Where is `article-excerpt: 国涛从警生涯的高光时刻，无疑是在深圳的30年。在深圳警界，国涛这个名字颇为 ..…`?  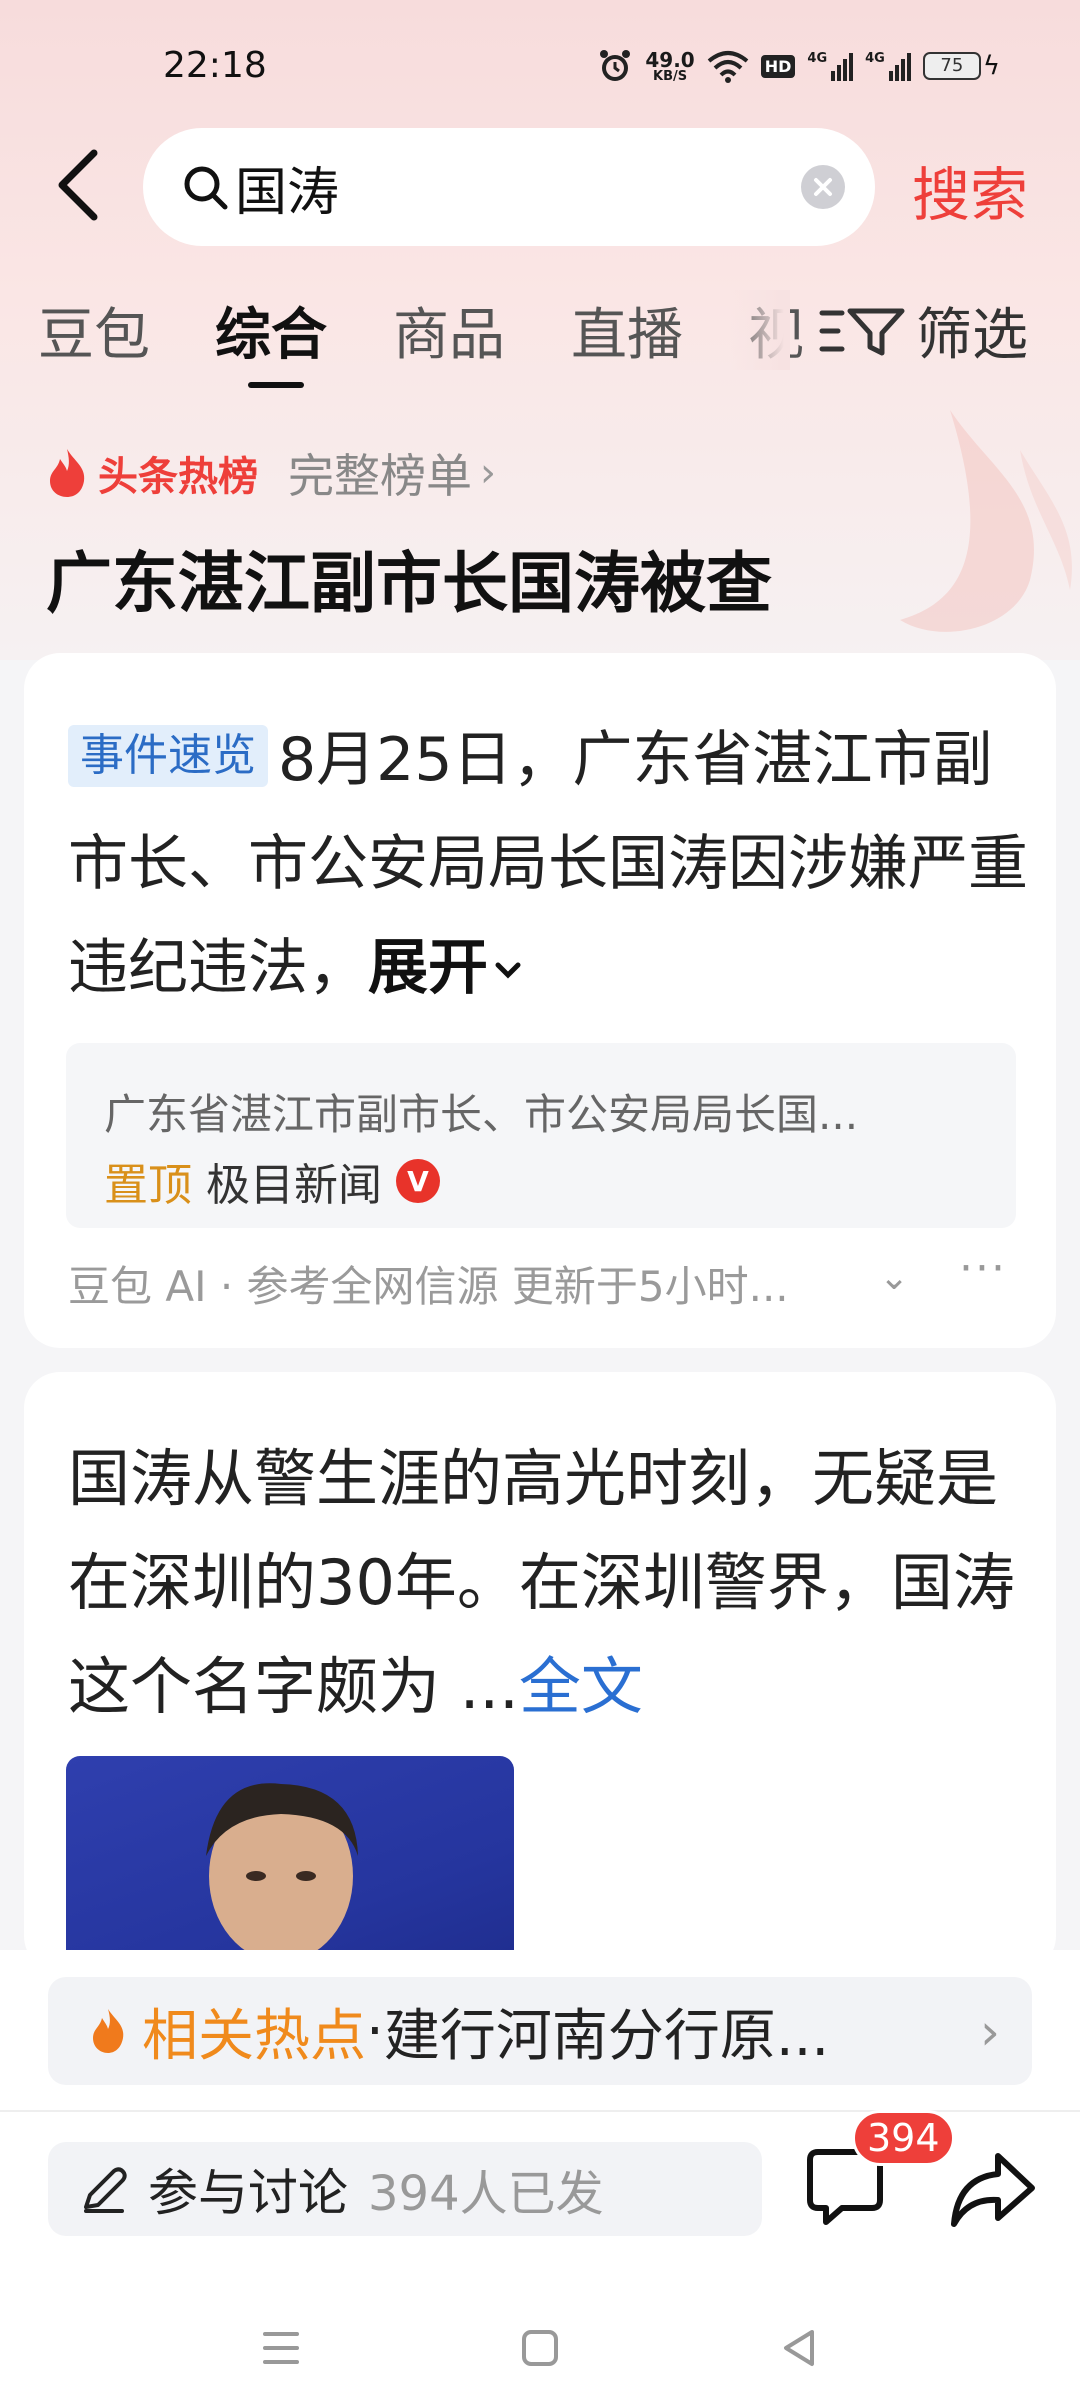
article-excerpt: 国涛从警生涯的高光时刻，无疑是在深圳的30年。在深圳警界，国涛这个名字颇为 ..… is located at coordinates (553, 1583).